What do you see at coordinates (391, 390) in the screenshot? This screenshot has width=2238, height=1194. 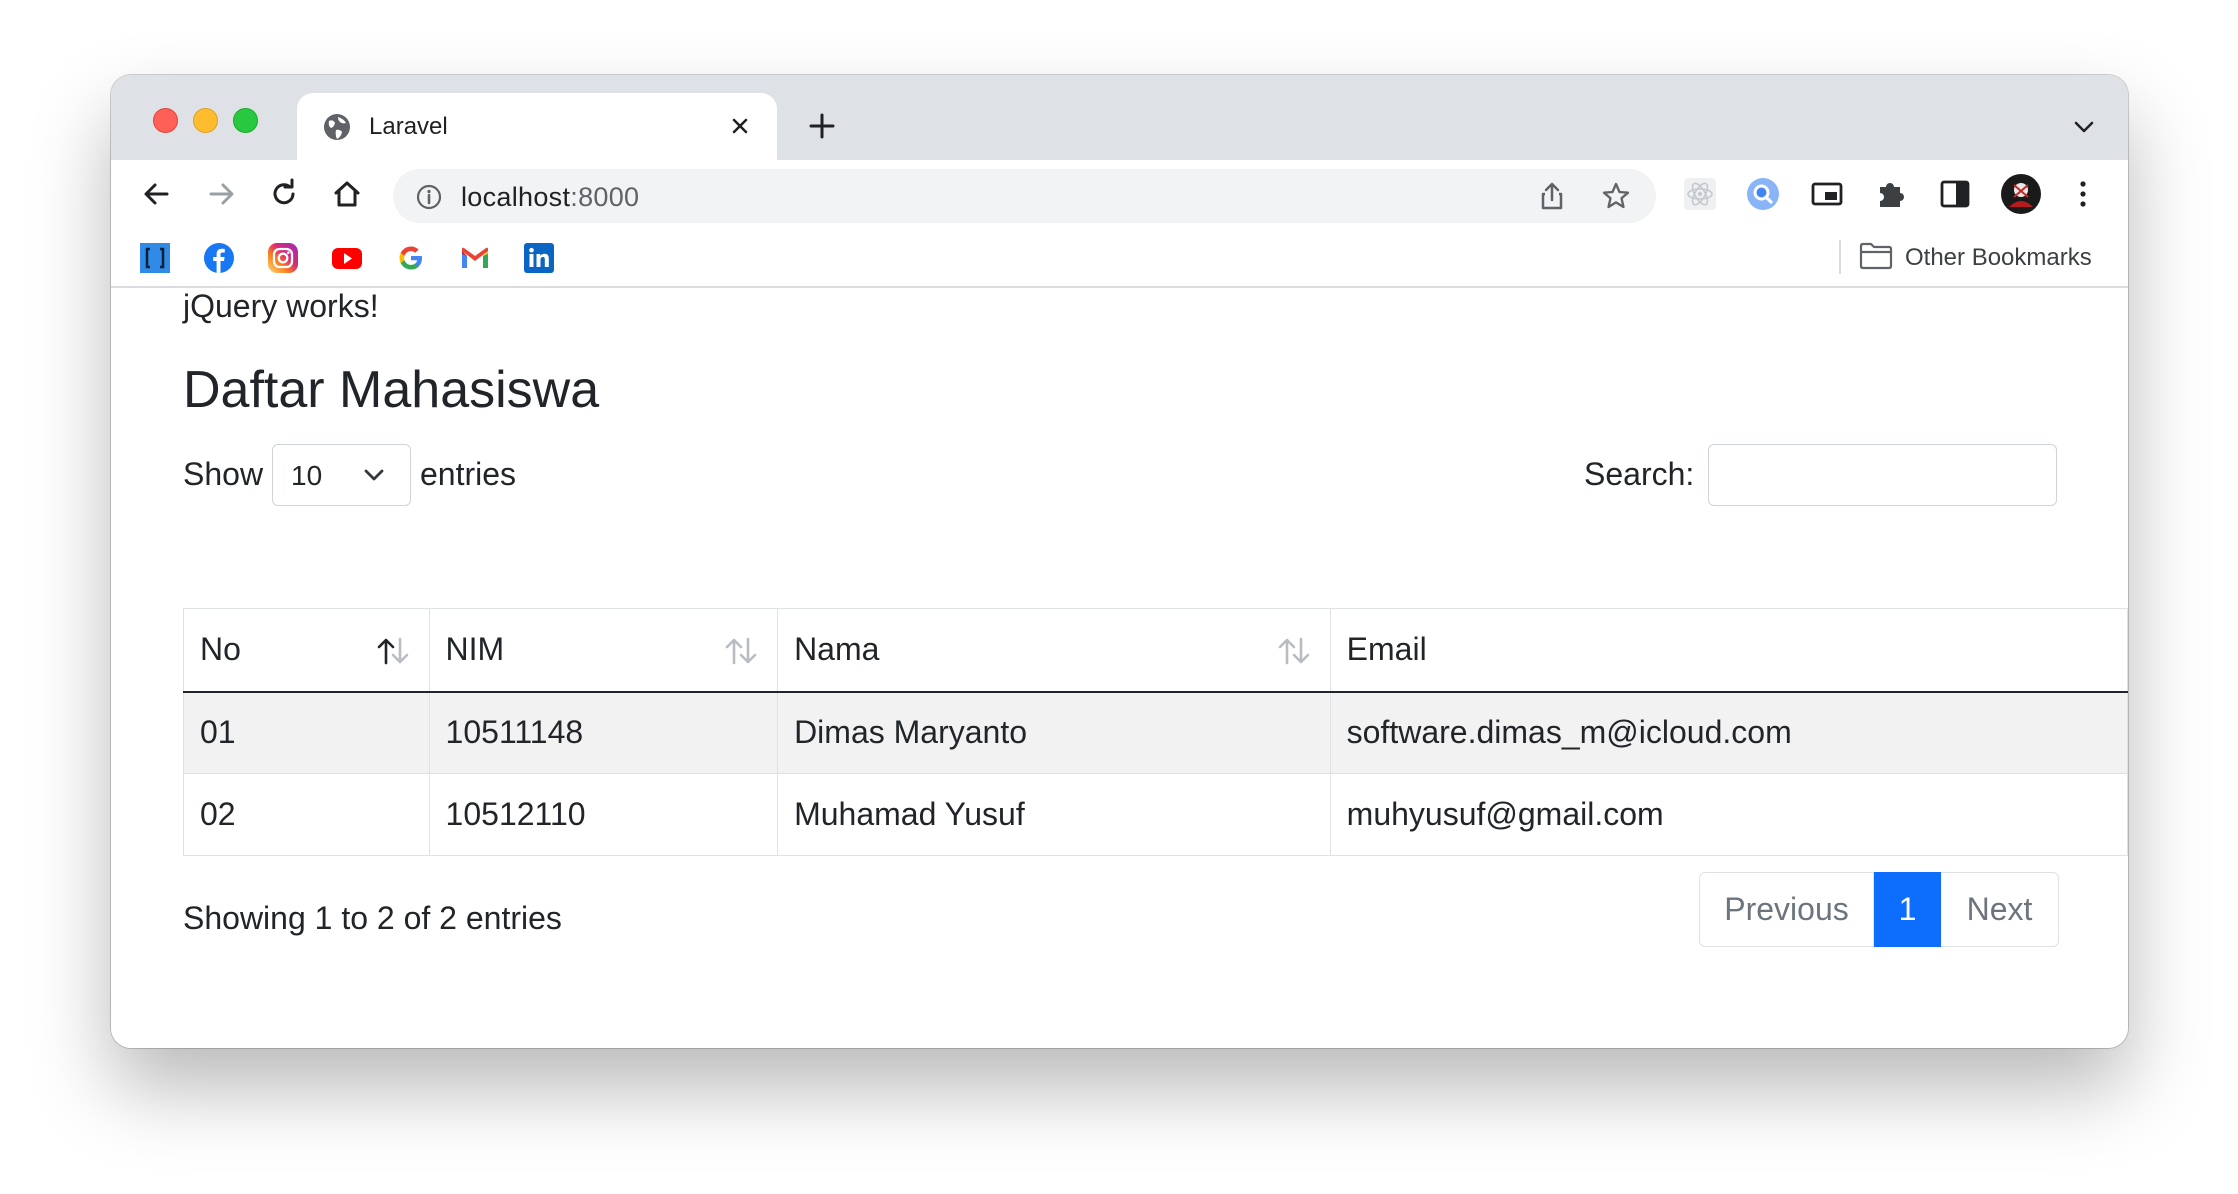 I see `page-title: Daftar Mahasiswa` at bounding box center [391, 390].